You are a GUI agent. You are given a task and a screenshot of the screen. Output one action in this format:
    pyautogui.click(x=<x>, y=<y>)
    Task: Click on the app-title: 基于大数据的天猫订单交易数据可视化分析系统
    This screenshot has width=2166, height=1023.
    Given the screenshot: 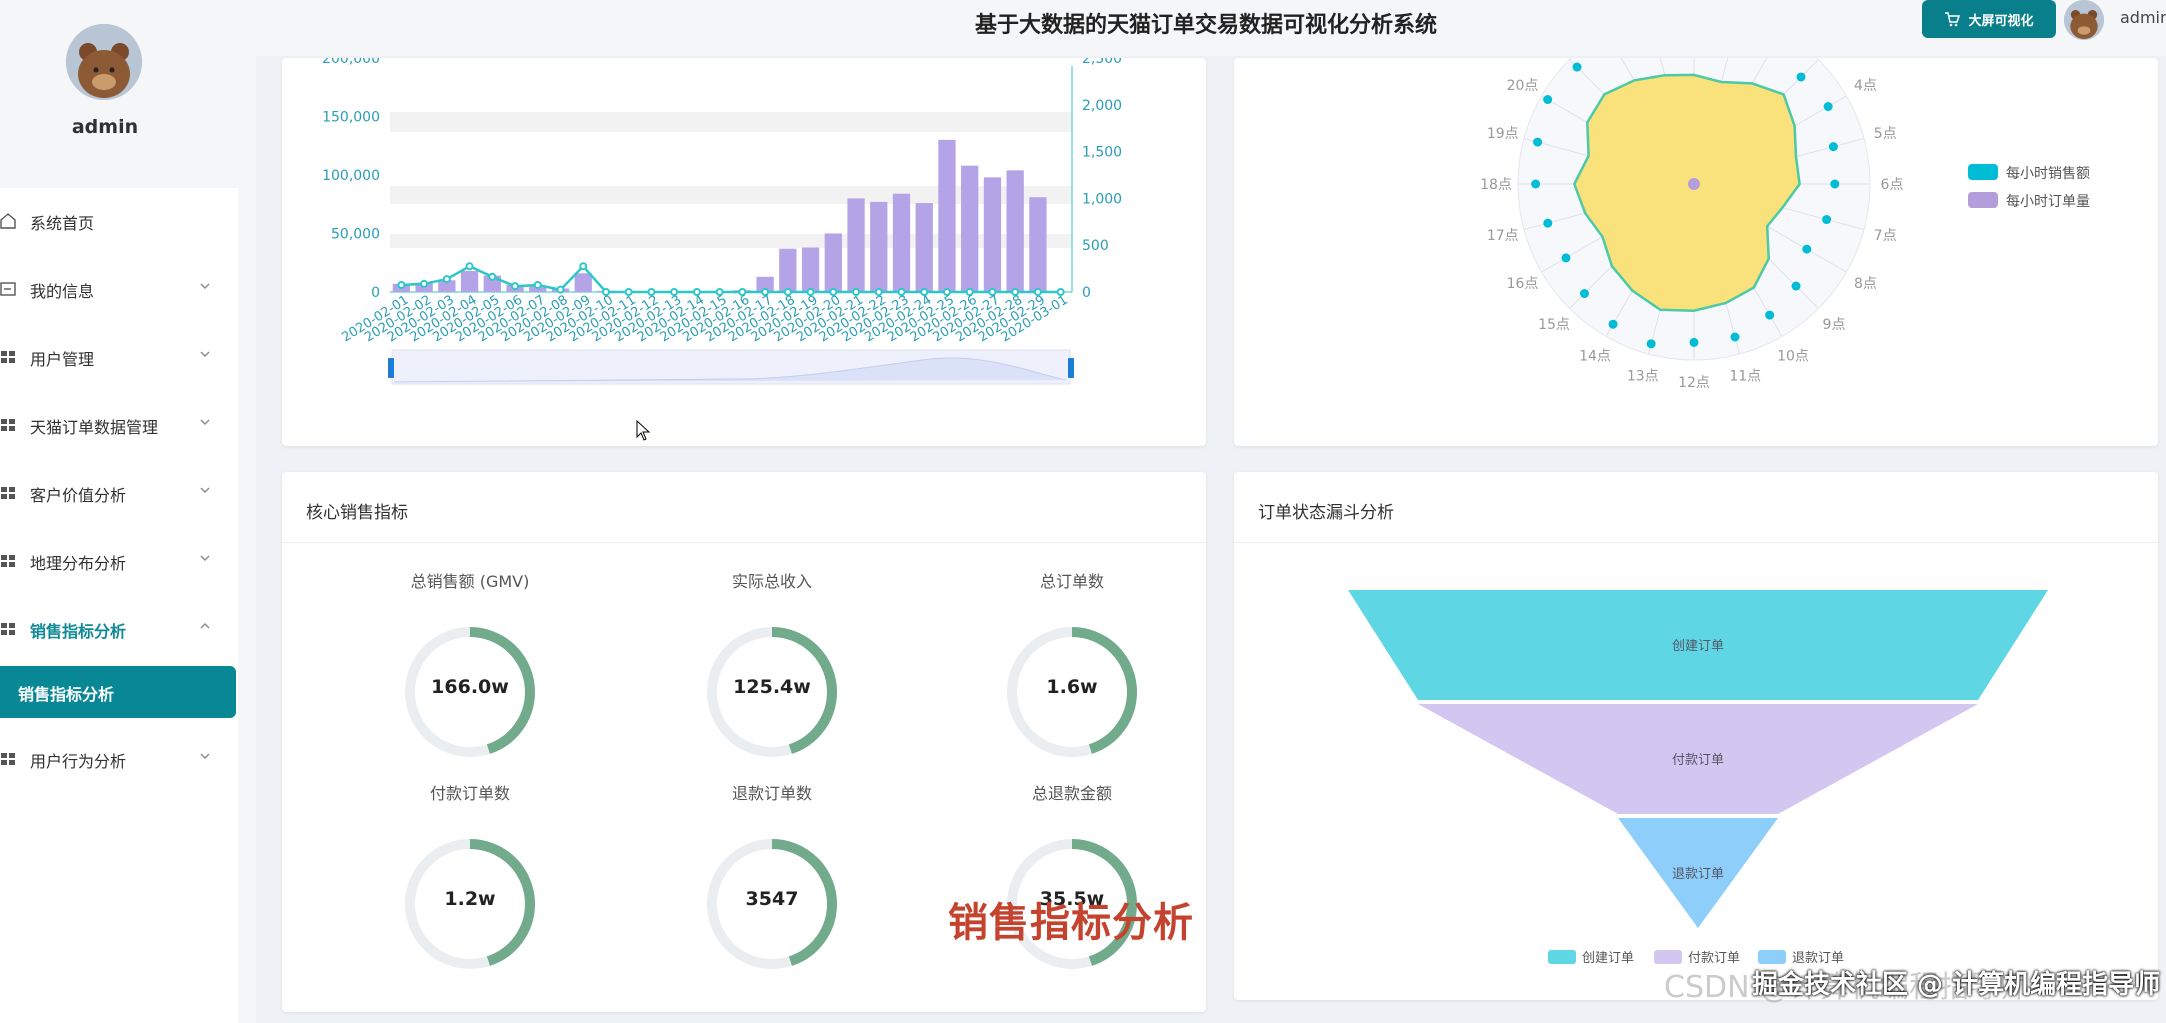 What is the action you would take?
    pyautogui.click(x=1205, y=25)
    